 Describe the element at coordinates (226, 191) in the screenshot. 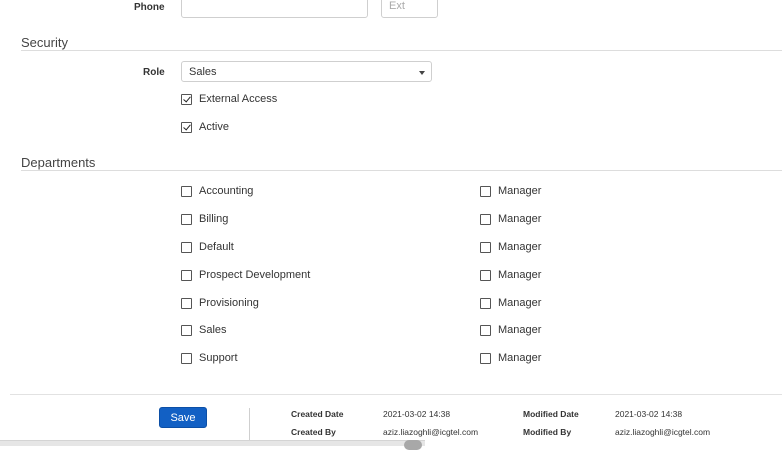

I see `department-label: Accounting` at that location.